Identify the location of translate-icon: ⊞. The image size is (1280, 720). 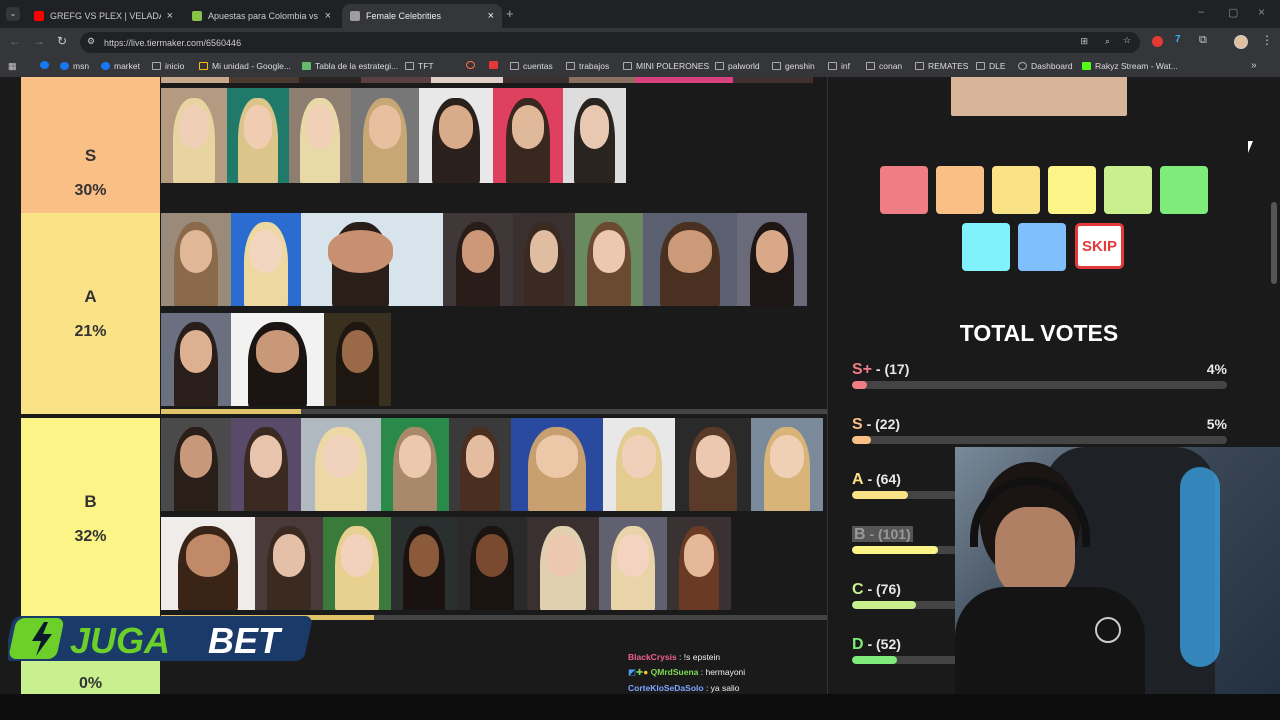
(1084, 41).